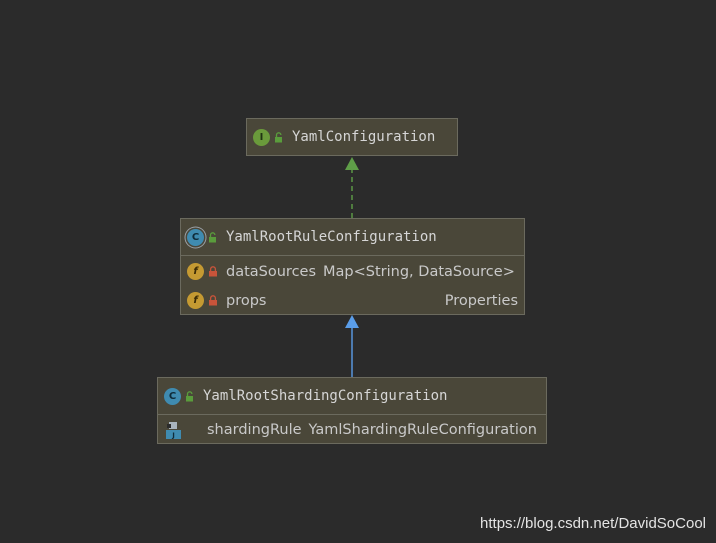  I want to click on node-yaml-configuration: I YamlConfiguration, so click(352, 137).